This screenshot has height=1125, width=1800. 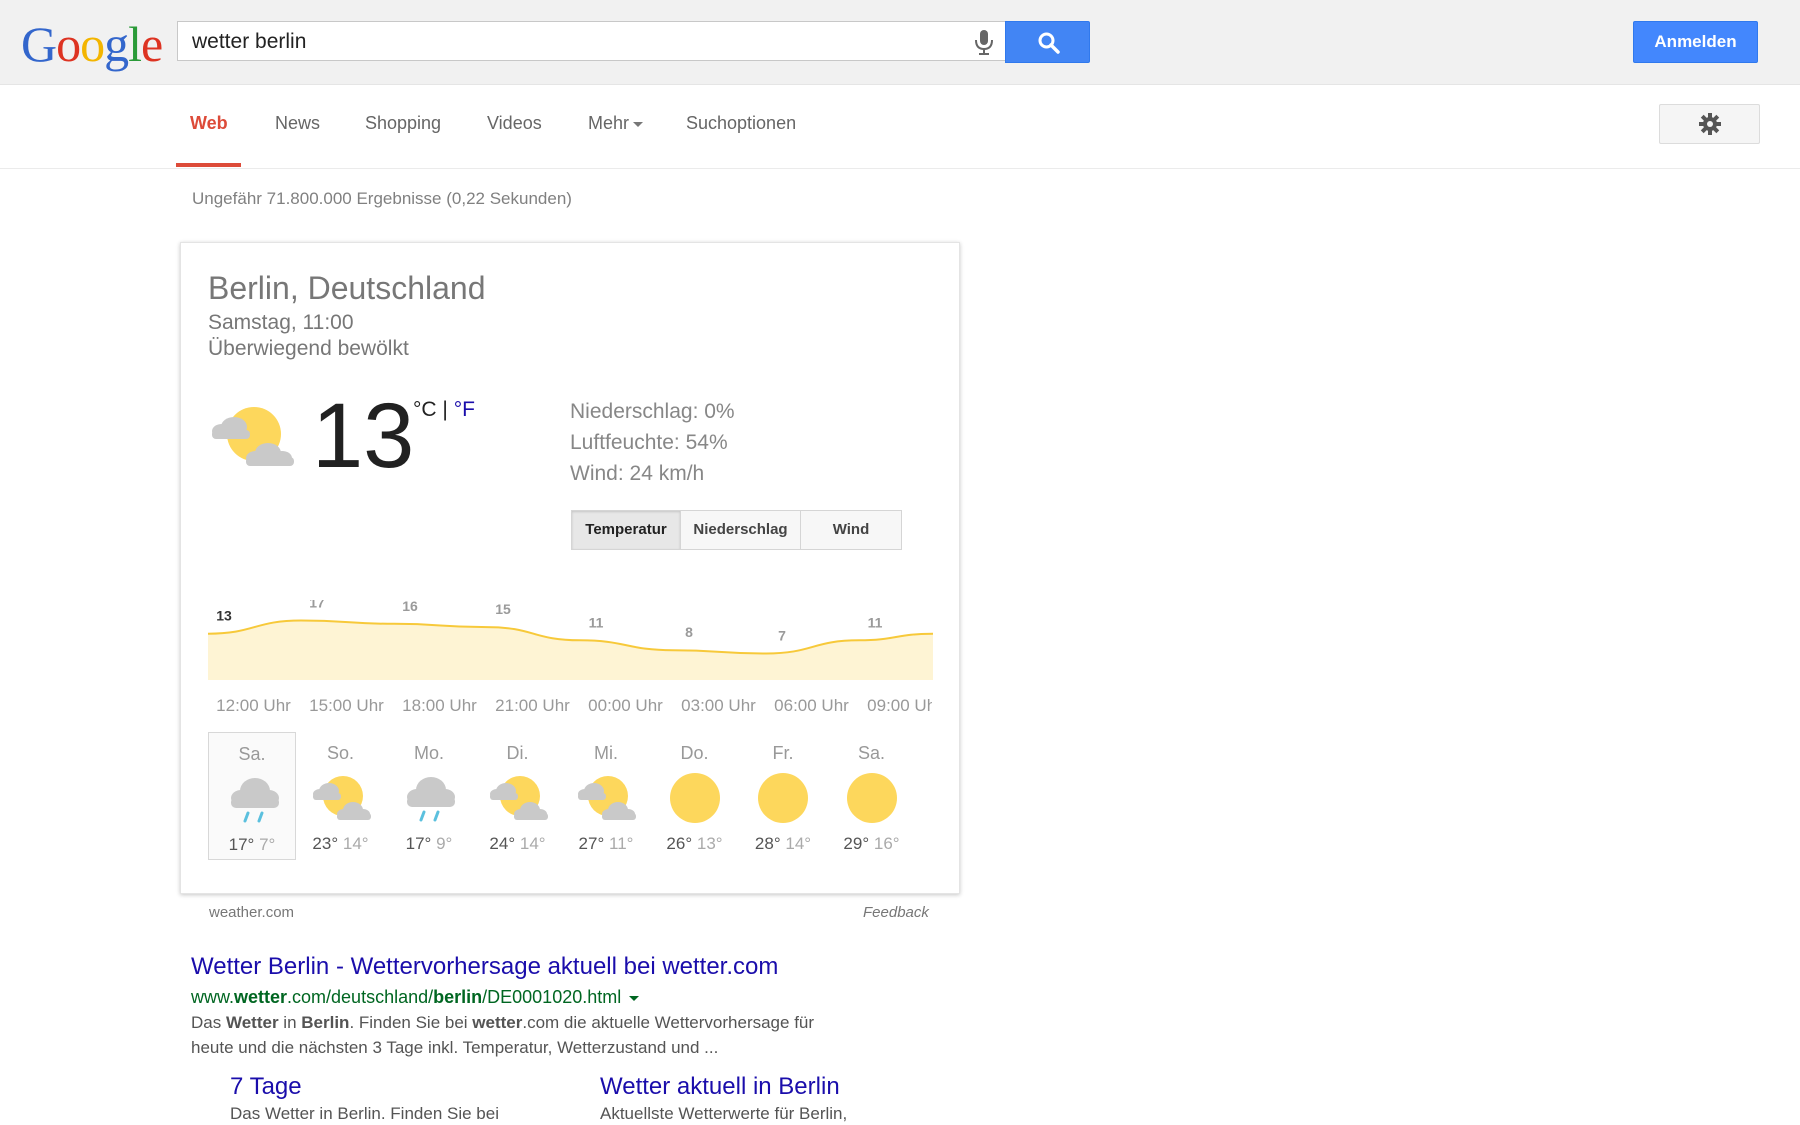 What do you see at coordinates (782, 636) in the screenshot?
I see `chart-data-label: 7` at bounding box center [782, 636].